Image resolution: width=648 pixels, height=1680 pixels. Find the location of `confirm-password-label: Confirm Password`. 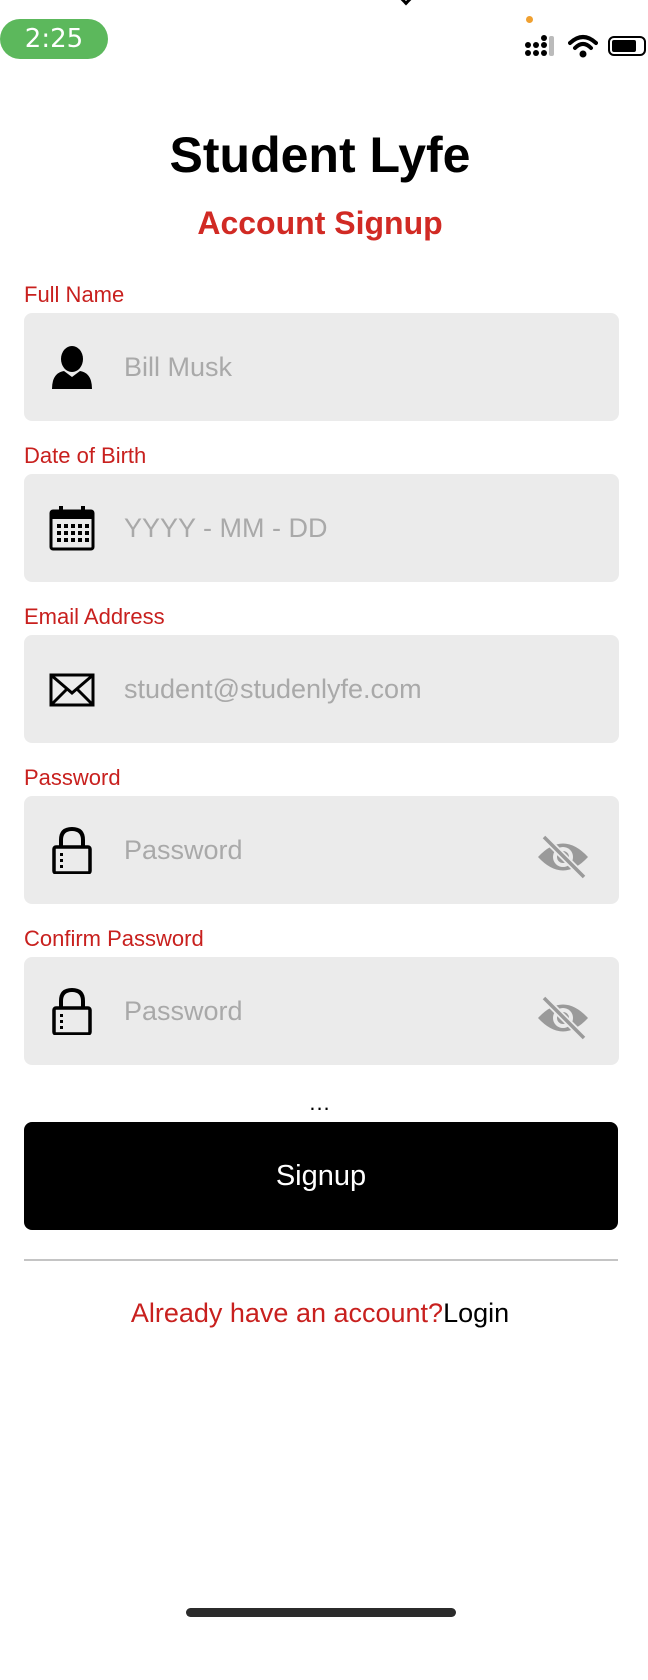

confirm-password-label: Confirm Password is located at coordinates (114, 938).